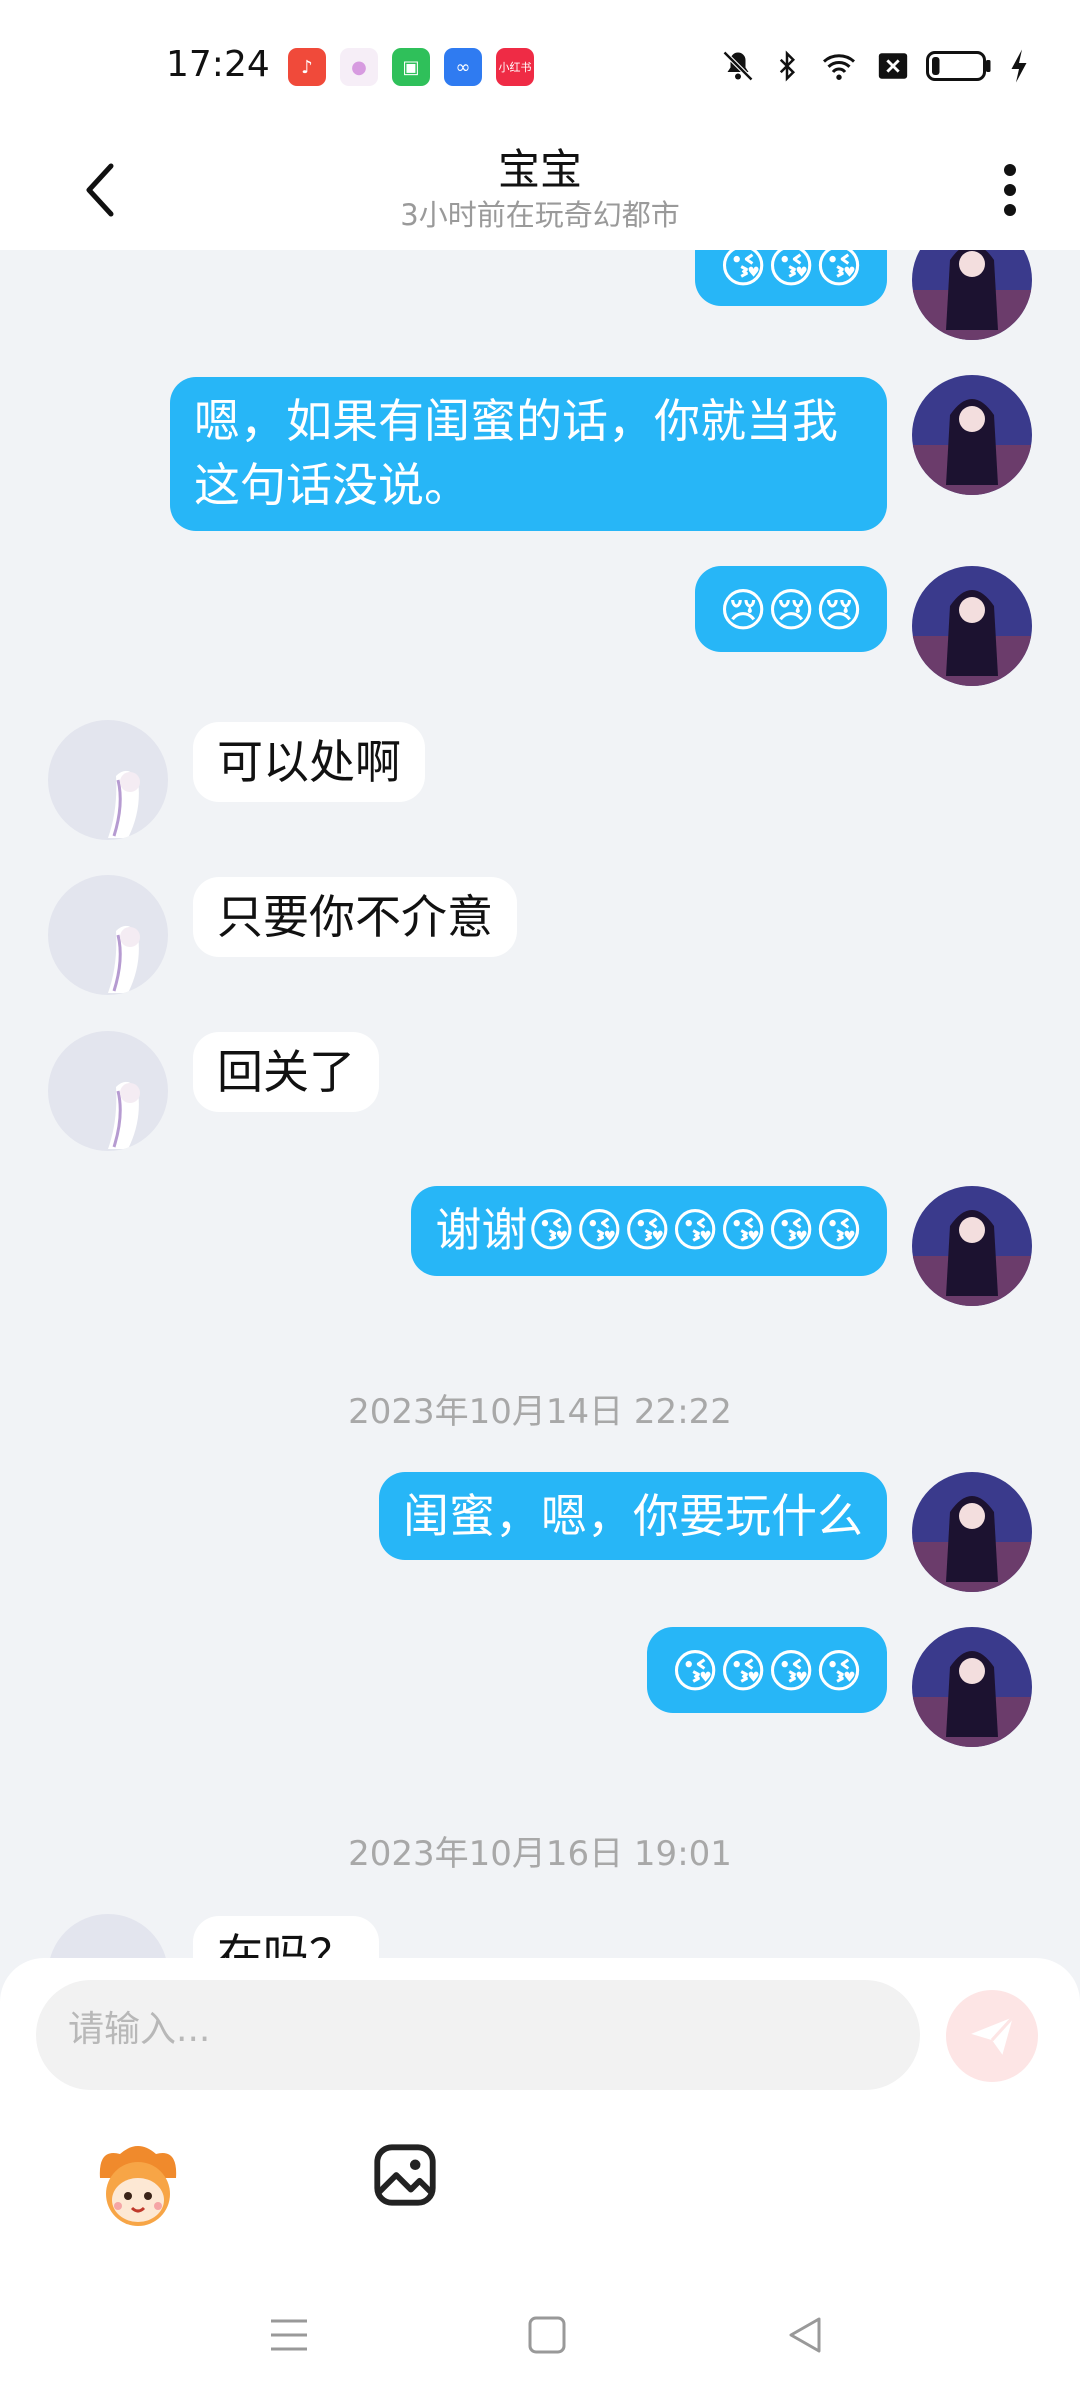 This screenshot has height=2400, width=1080. I want to click on wifi-icon, so click(839, 67).